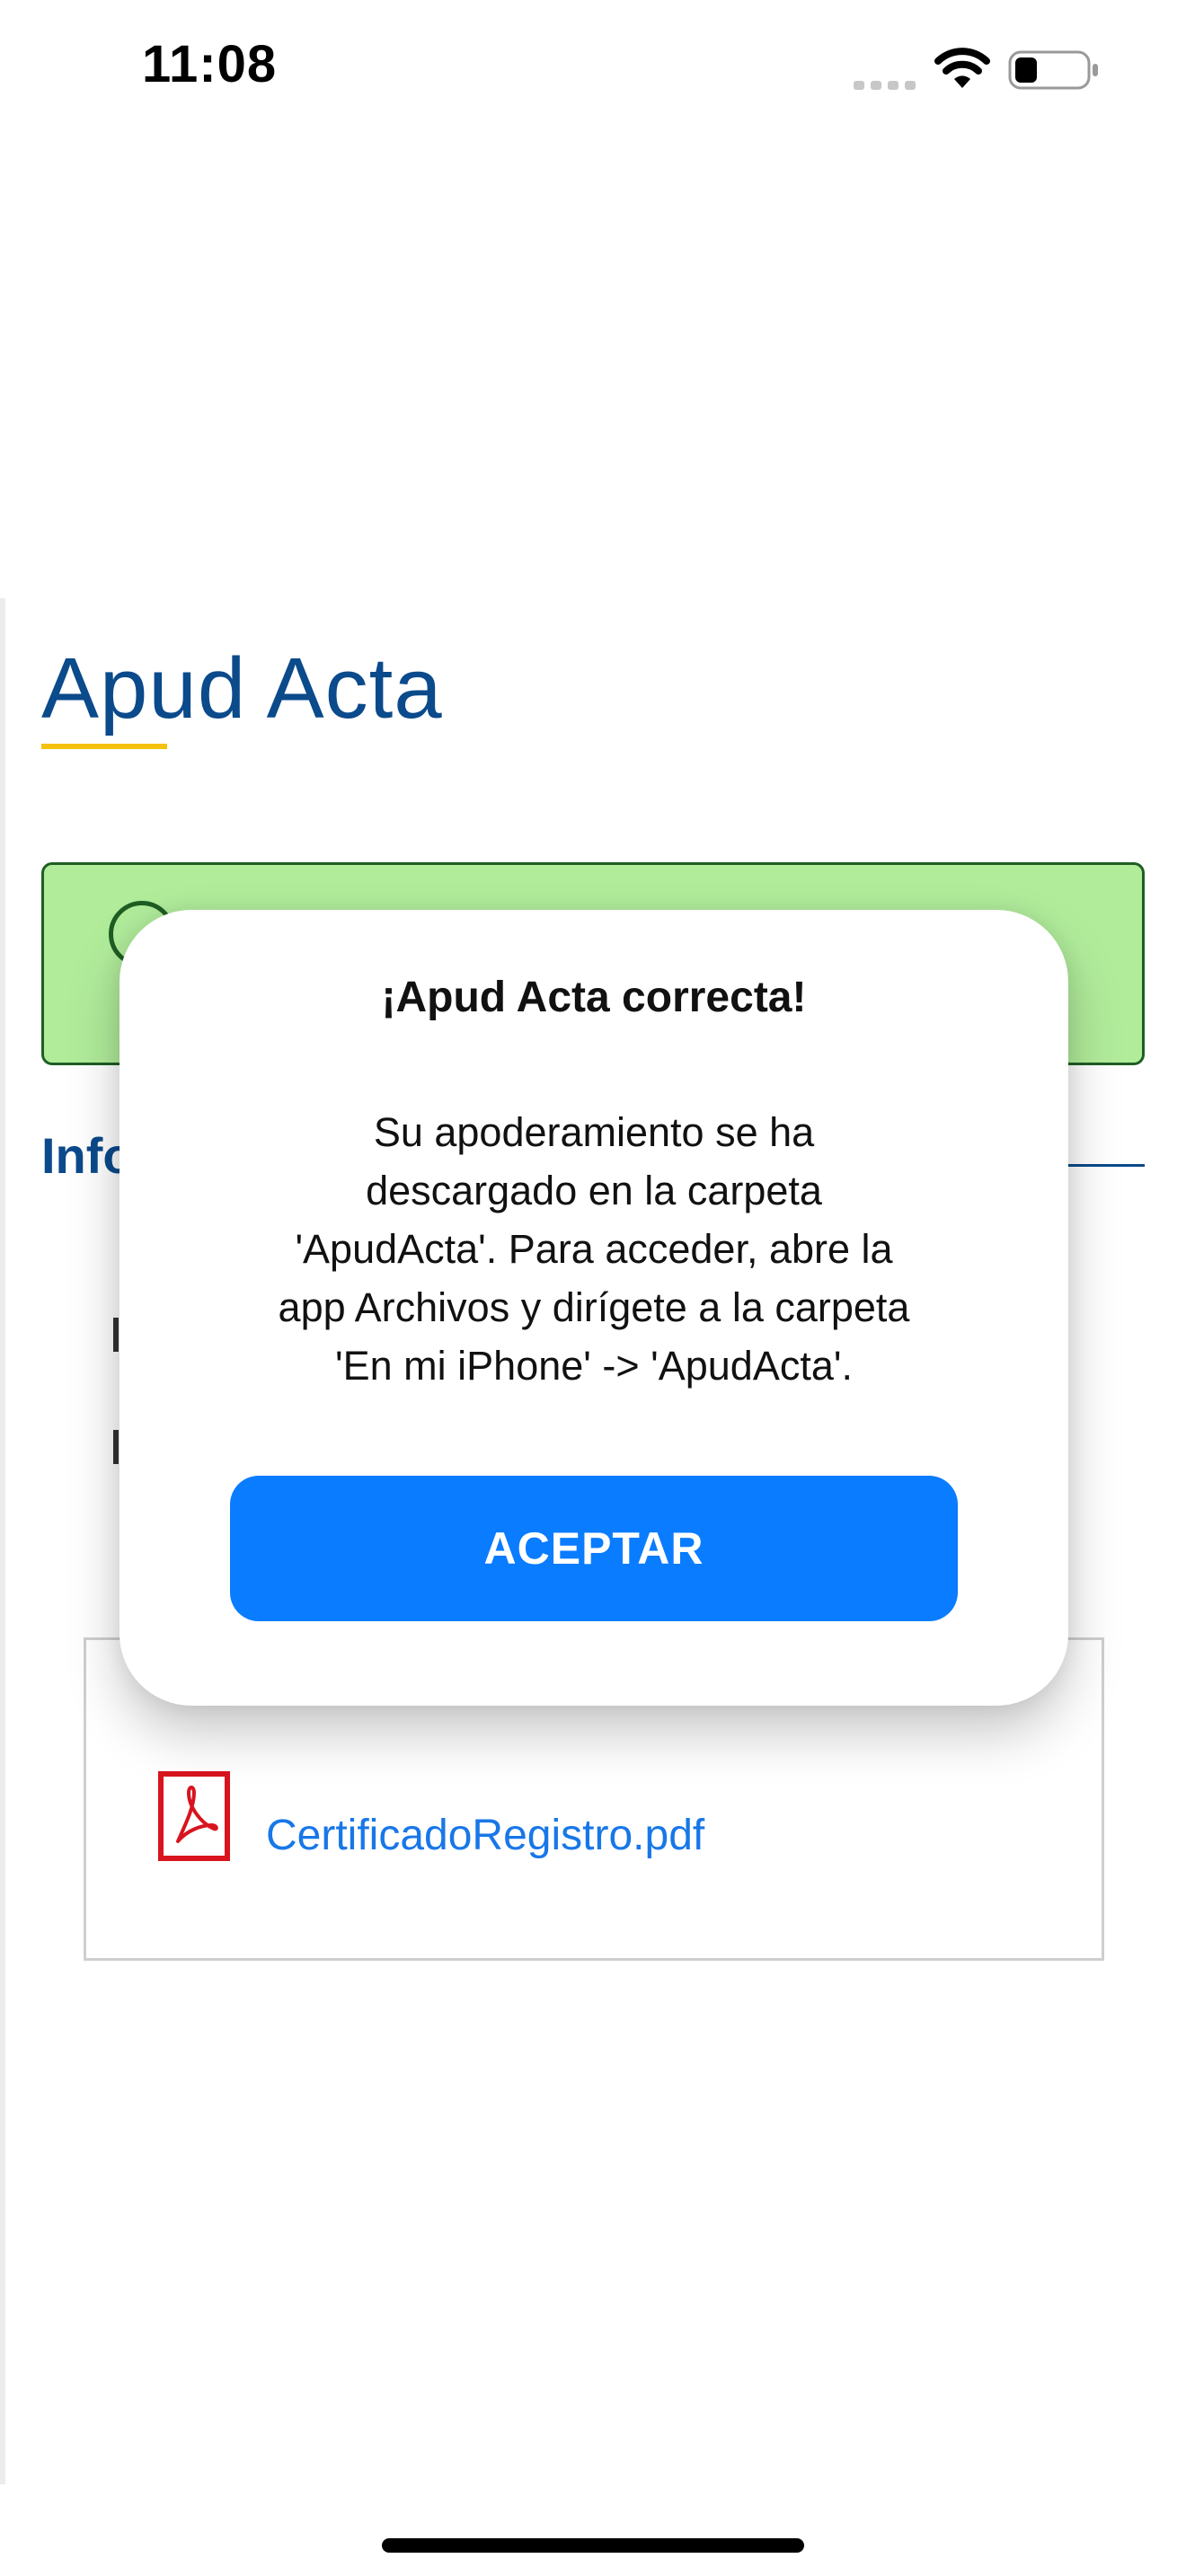 The width and height of the screenshot is (1186, 2576). What do you see at coordinates (594, 1366) in the screenshot?
I see `dialog-message-line: 'En mi iPhone' -> 'ApudActa'.` at bounding box center [594, 1366].